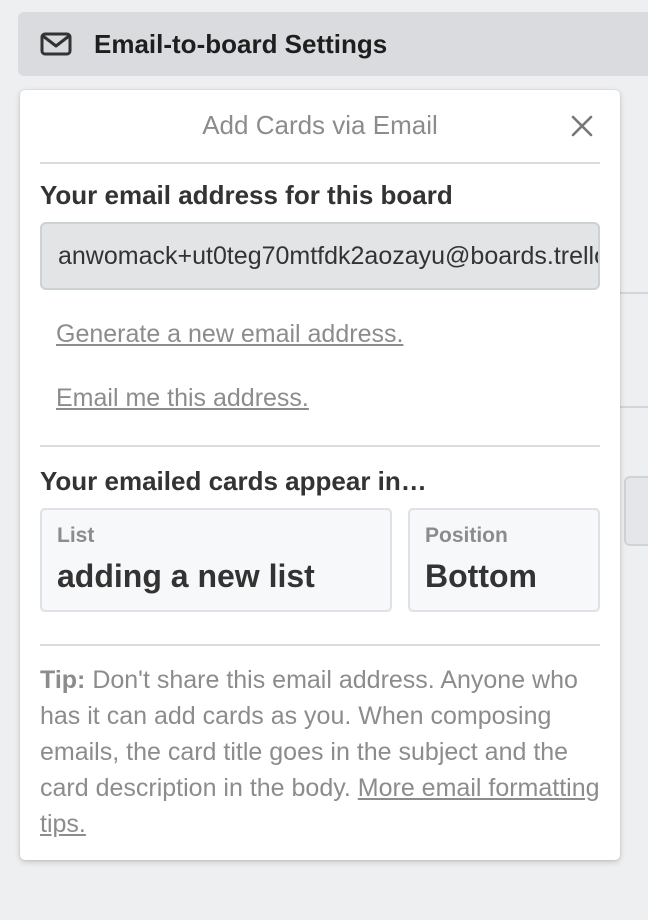 The image size is (648, 920). I want to click on position-select: Position Bottom, so click(504, 560).